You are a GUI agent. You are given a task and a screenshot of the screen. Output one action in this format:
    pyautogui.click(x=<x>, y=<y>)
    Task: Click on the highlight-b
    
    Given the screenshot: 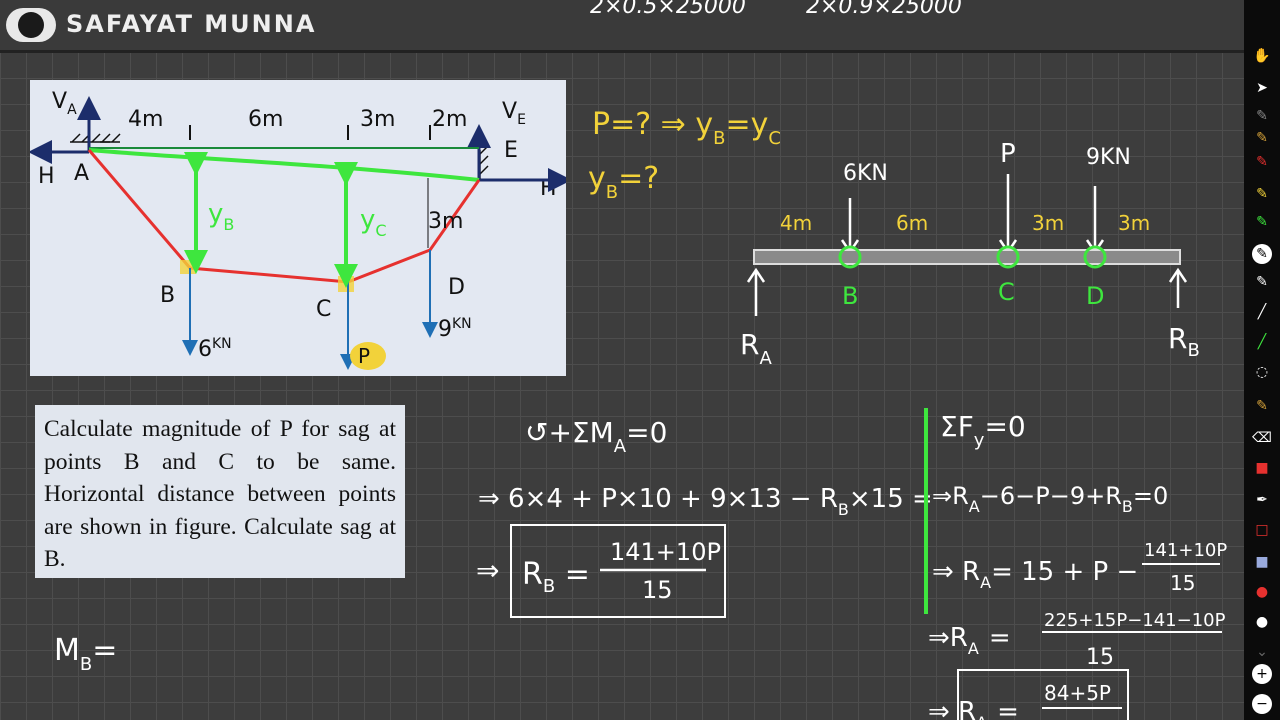 What is the action you would take?
    pyautogui.click(x=188, y=267)
    